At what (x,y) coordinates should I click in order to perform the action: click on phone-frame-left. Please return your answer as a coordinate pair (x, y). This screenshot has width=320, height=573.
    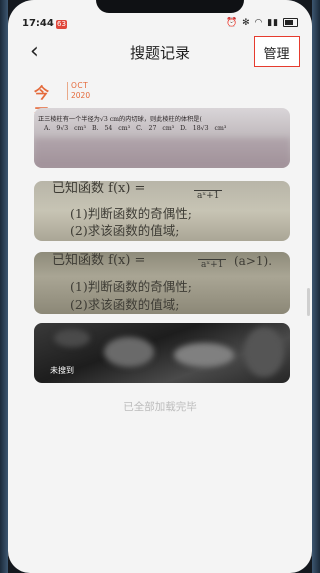
    Looking at the image, I should click on (4, 286).